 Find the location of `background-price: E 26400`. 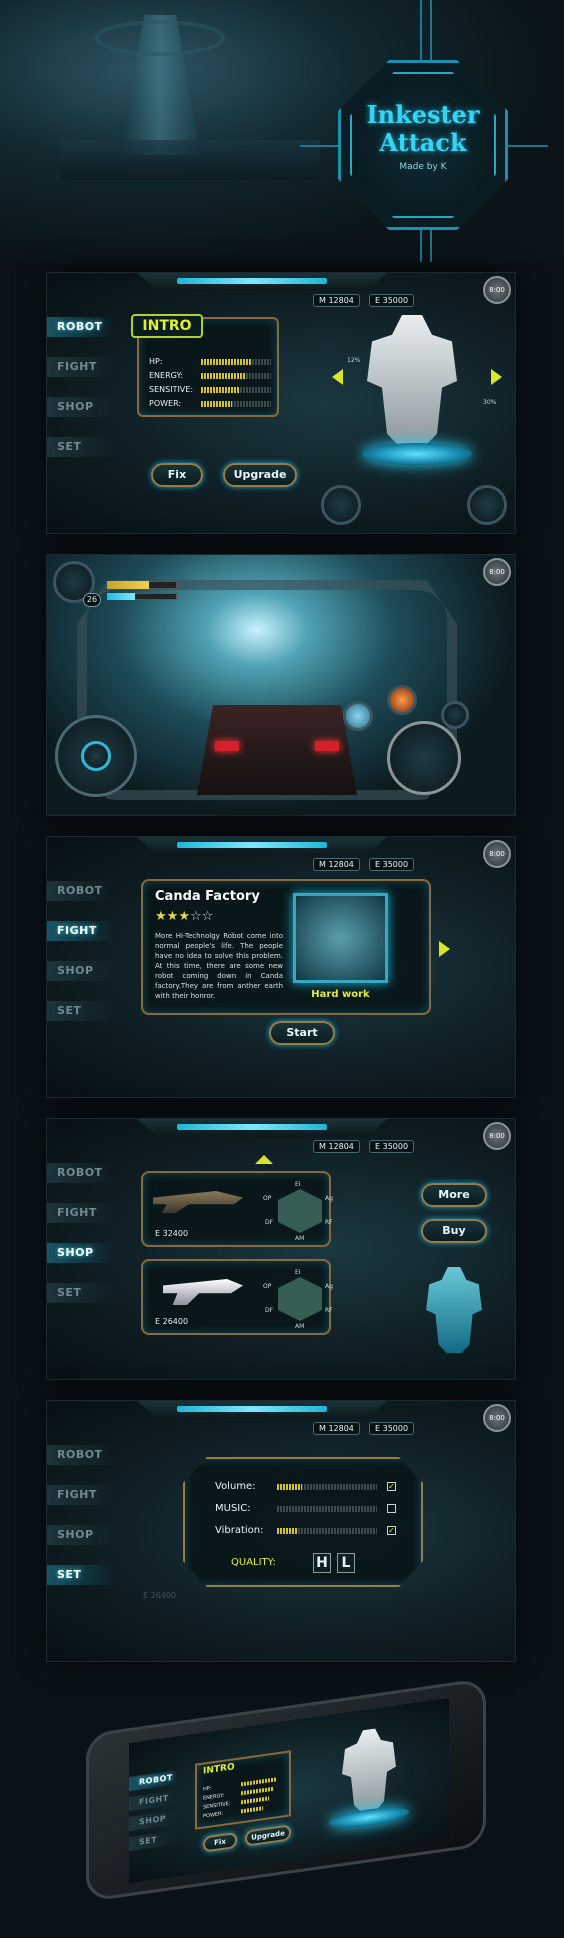

background-price: E 26400 is located at coordinates (160, 1595).